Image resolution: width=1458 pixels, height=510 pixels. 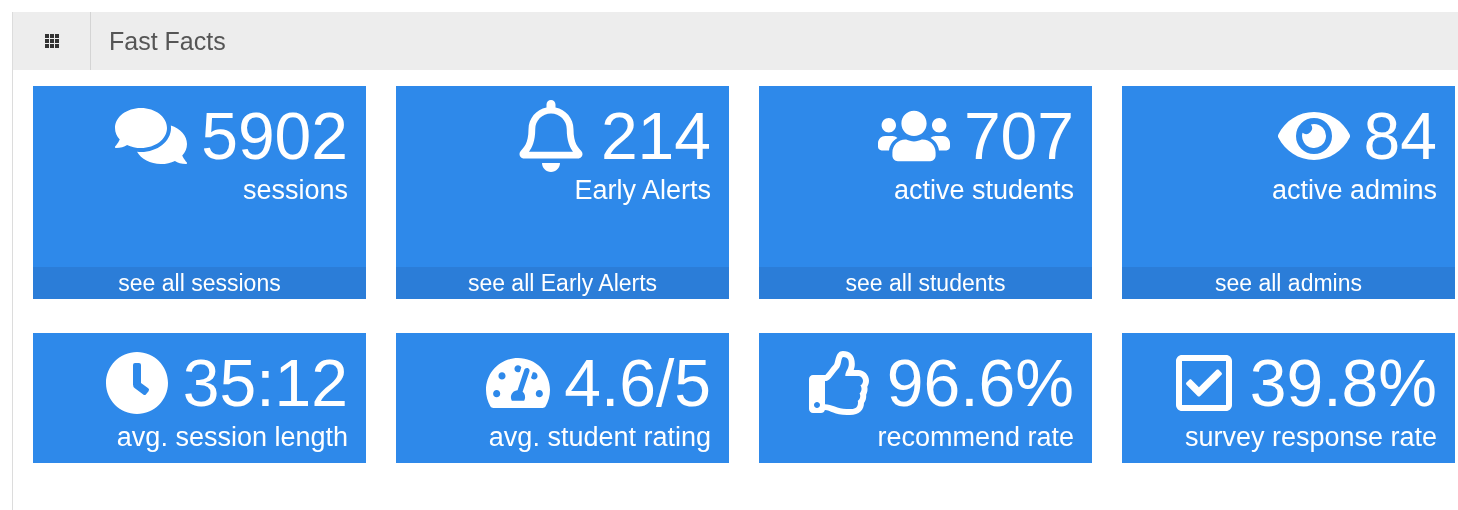 I want to click on see-all-link: see all Early Alerts, so click(x=562, y=283).